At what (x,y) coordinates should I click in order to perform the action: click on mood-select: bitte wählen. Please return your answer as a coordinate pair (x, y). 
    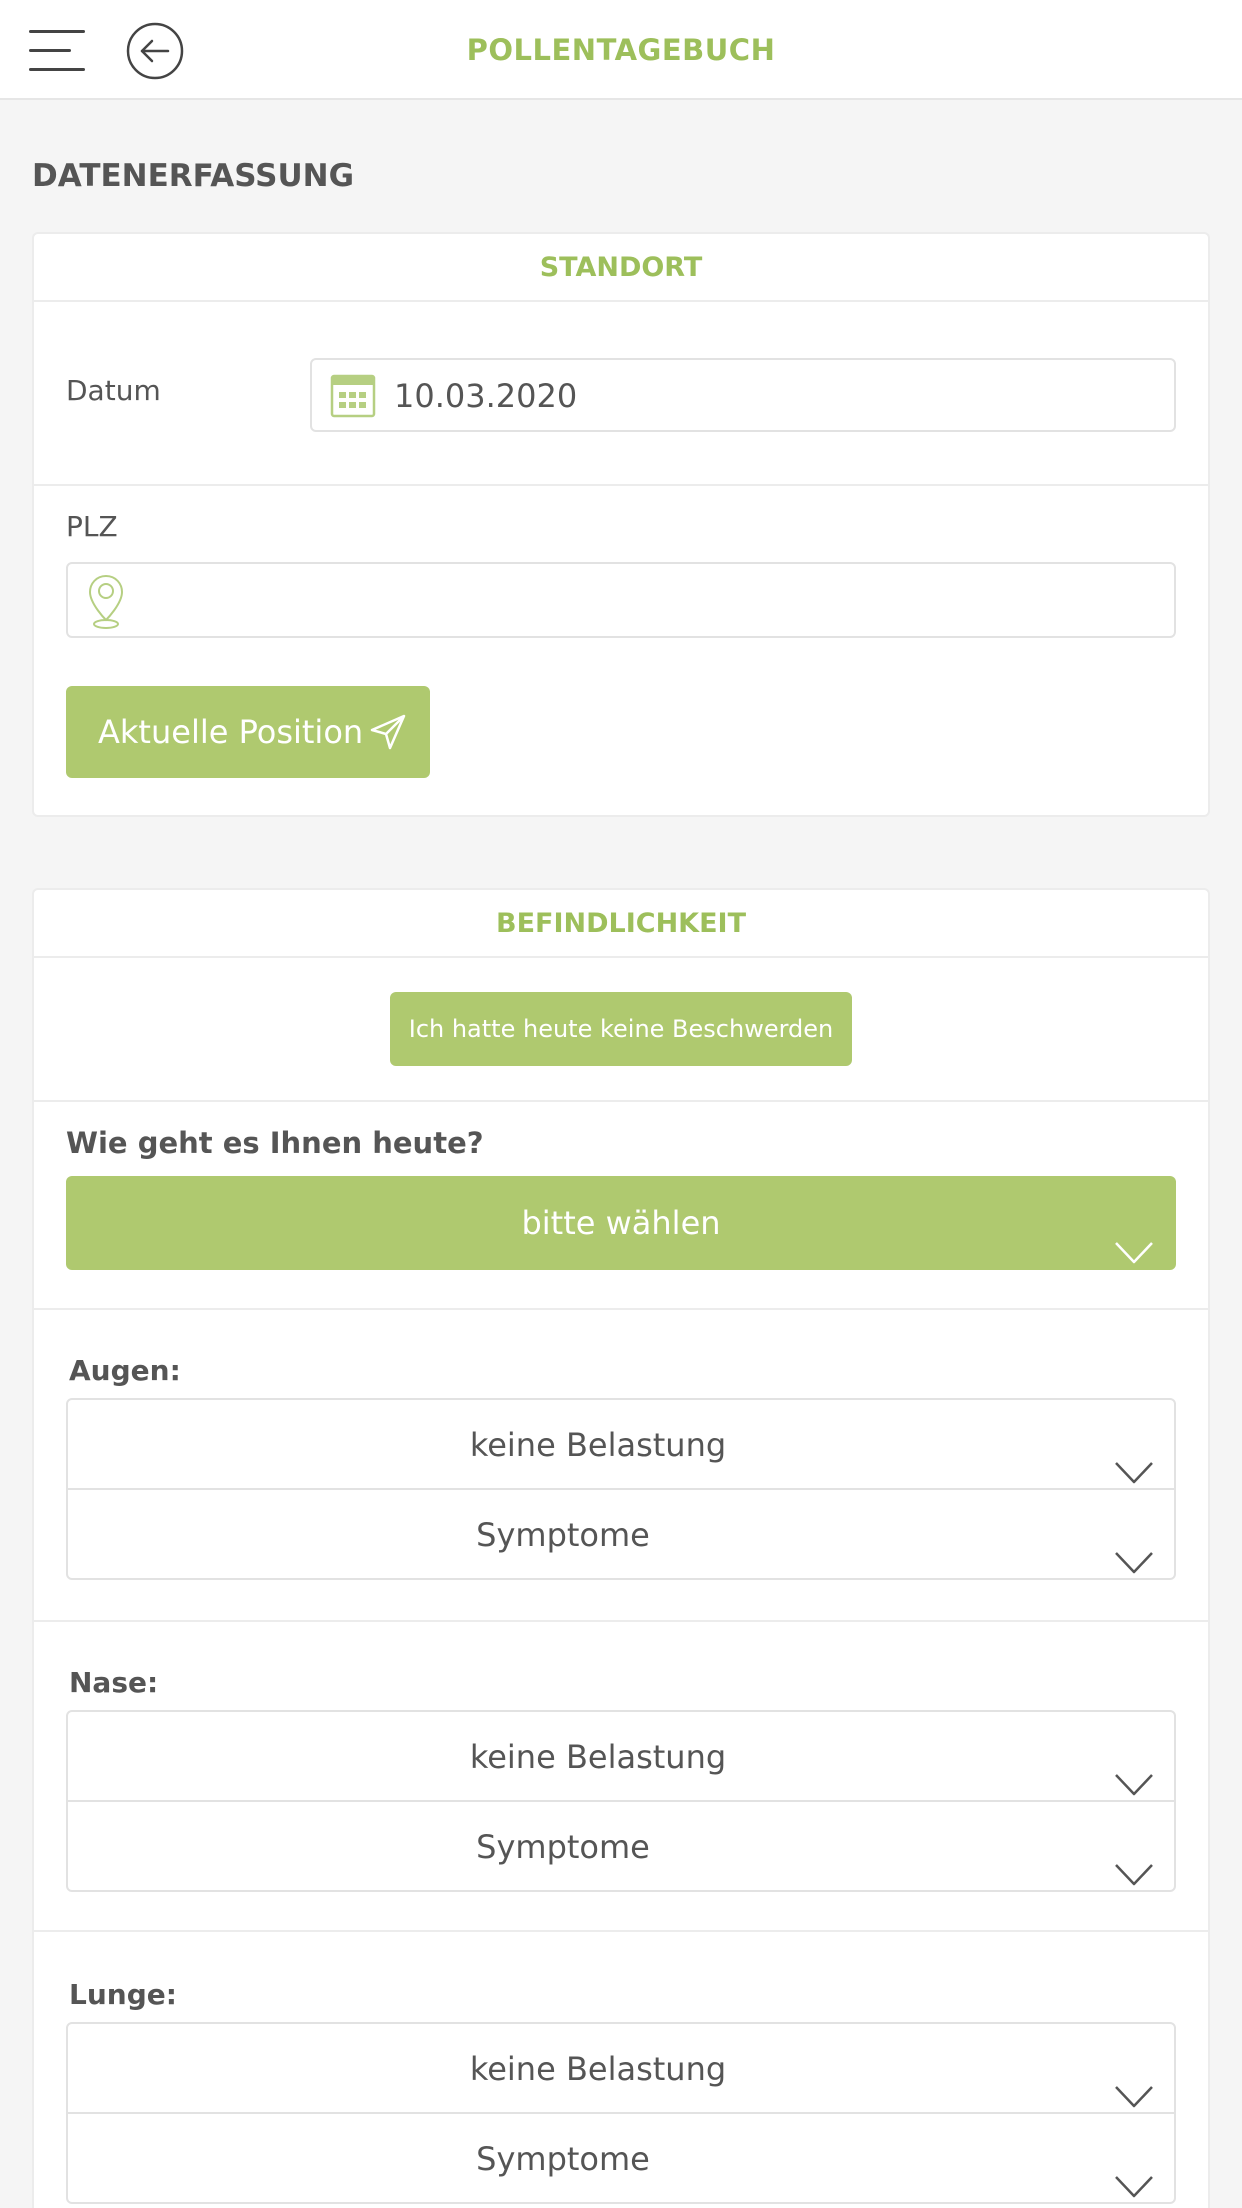
    Looking at the image, I should click on (621, 1223).